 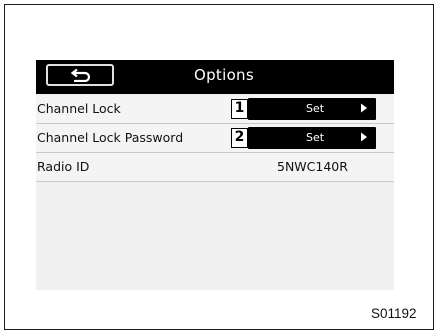 What do you see at coordinates (63, 166) in the screenshot?
I see `row-label-radio-id: Radio ID` at bounding box center [63, 166].